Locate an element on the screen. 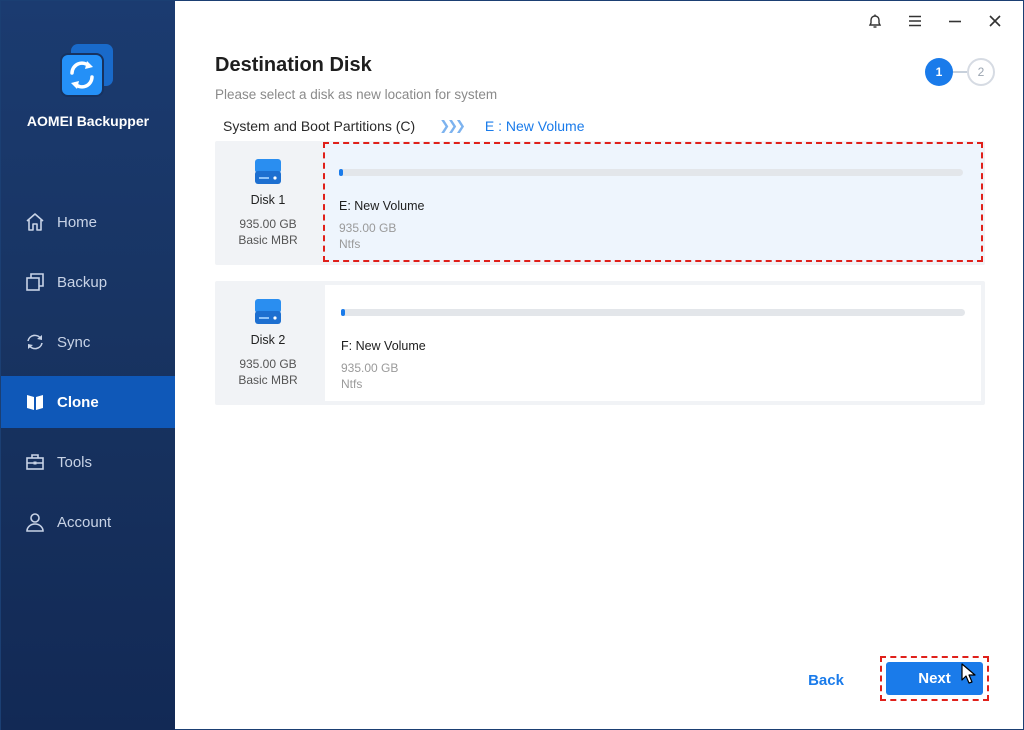 The image size is (1024, 730). sidebar-item-label: Backup is located at coordinates (82, 282).